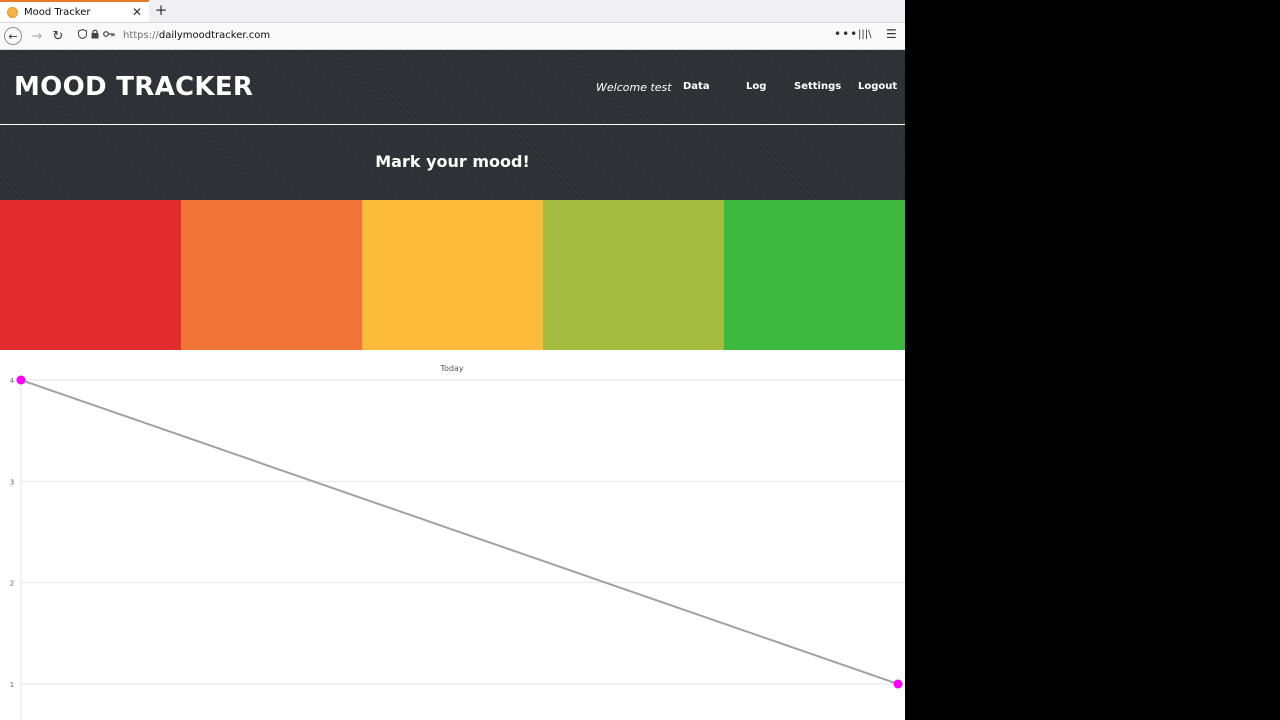 Image resolution: width=1280 pixels, height=720 pixels. I want to click on arrow-right-icon: →, so click(37, 36).